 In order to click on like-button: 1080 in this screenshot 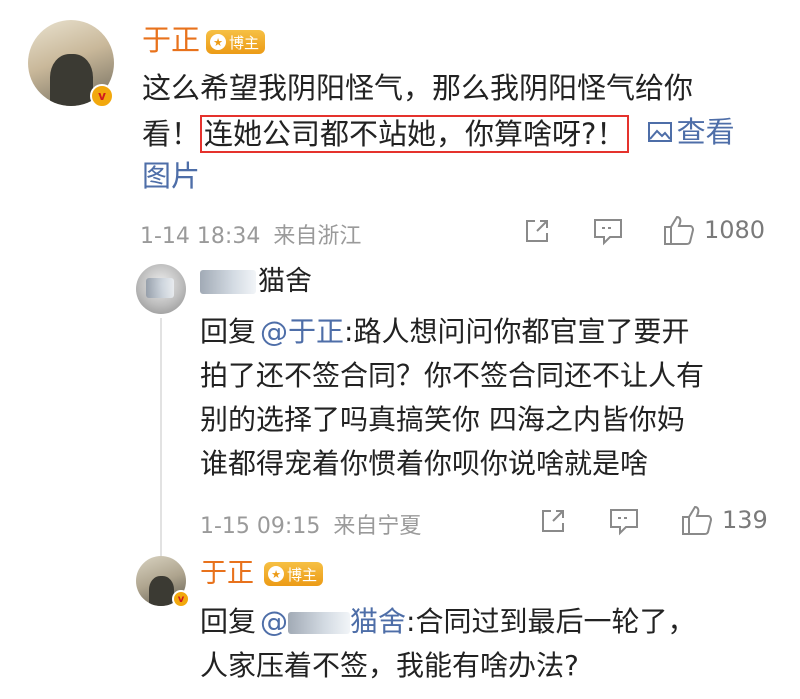, I will do `click(713, 230)`.